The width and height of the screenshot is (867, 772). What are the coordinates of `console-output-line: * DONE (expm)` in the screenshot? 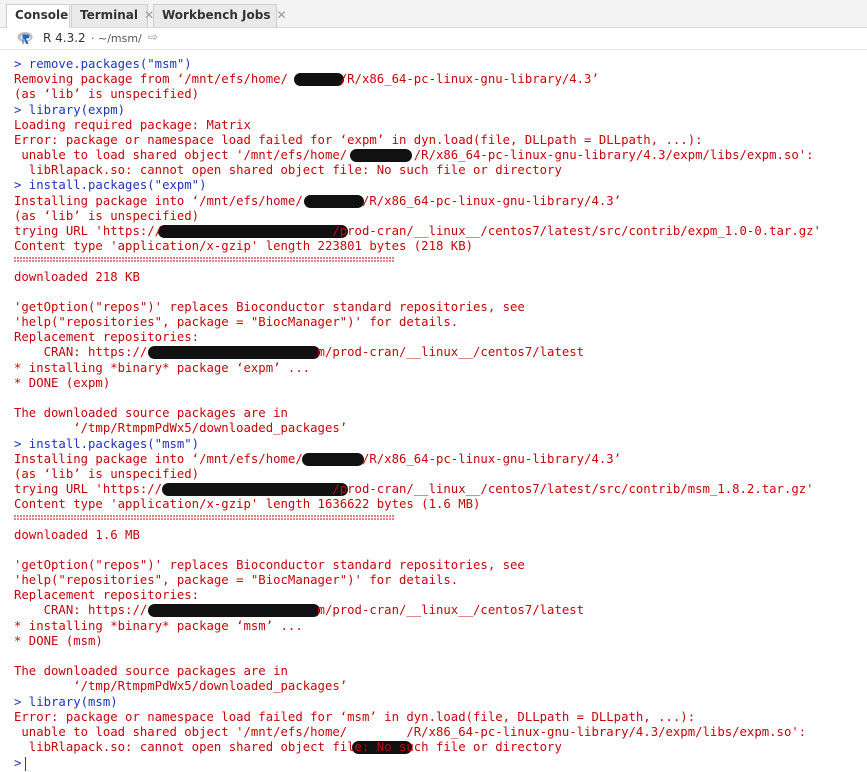 It's located at (62, 382).